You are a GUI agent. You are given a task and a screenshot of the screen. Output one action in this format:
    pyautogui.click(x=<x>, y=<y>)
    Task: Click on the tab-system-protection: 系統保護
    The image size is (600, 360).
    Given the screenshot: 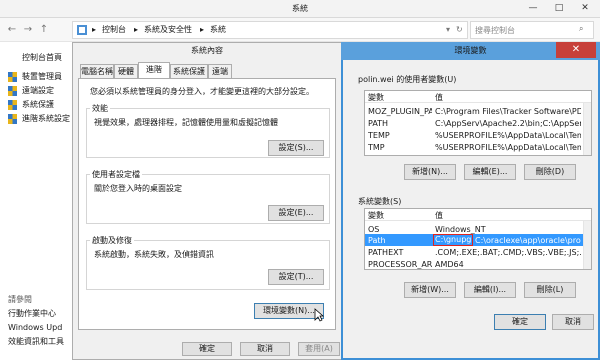 What is the action you would take?
    pyautogui.click(x=189, y=71)
    